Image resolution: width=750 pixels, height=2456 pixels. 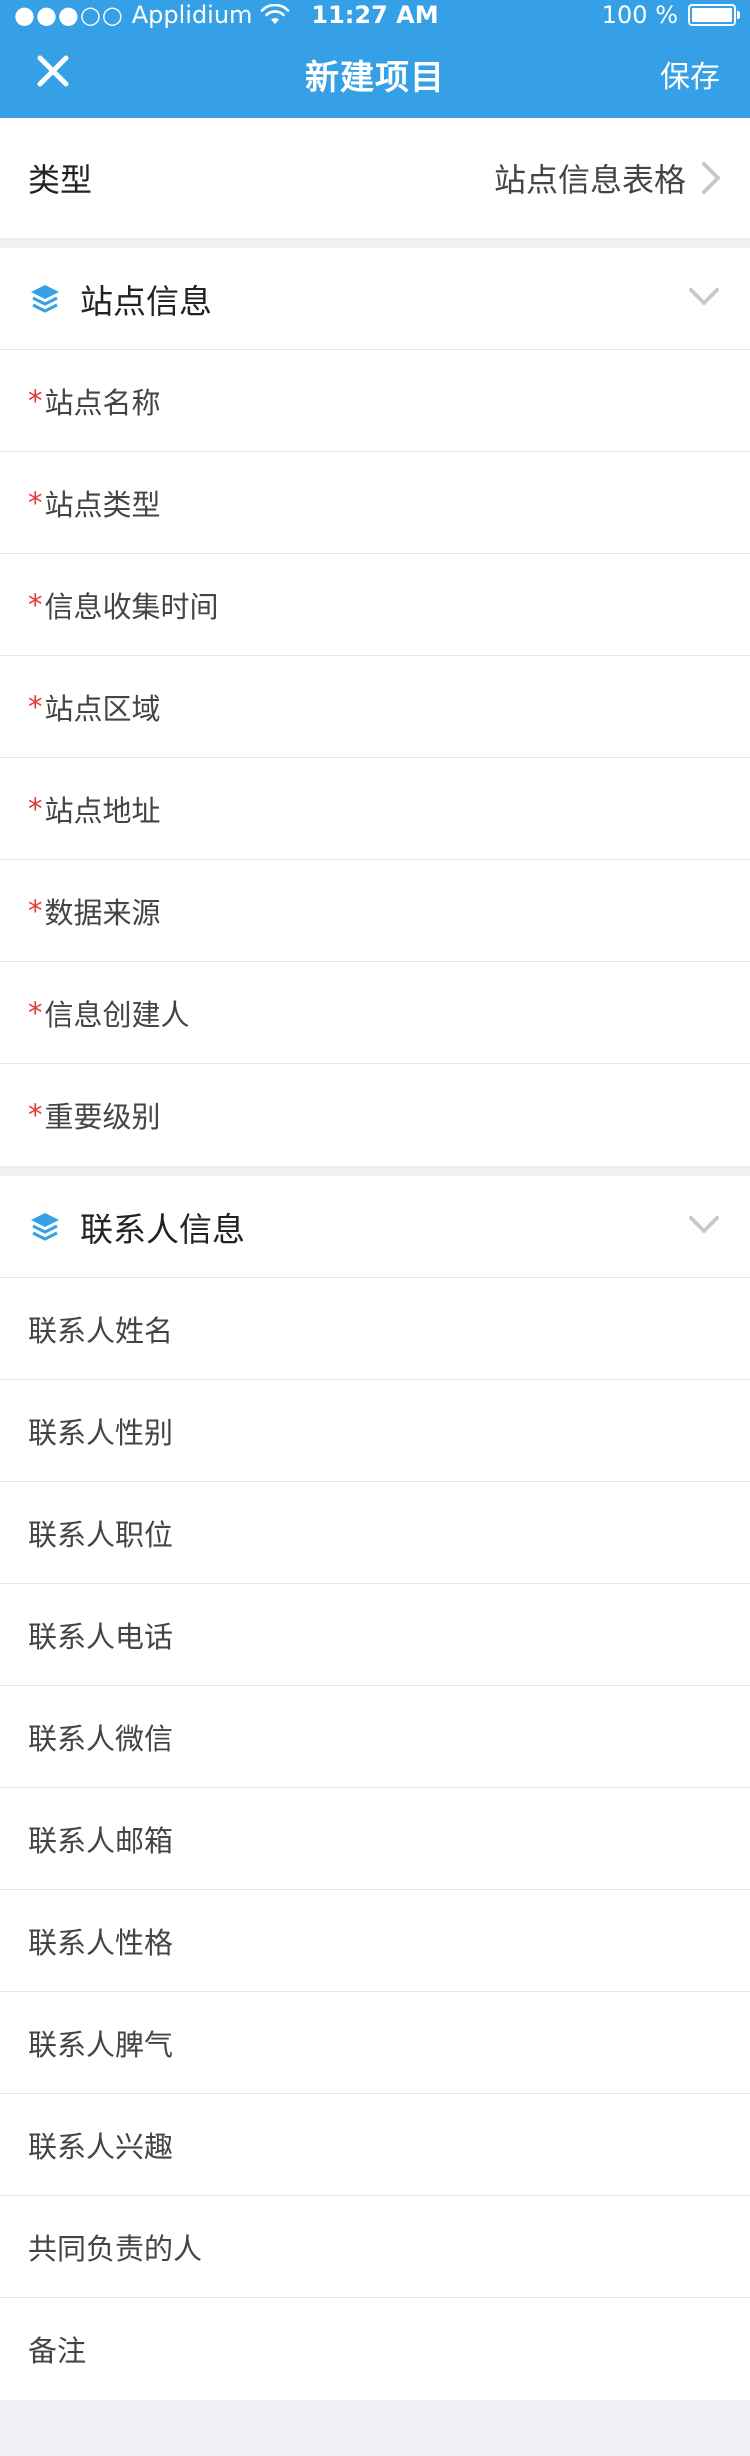 What do you see at coordinates (192, 15) in the screenshot?
I see `carrier-name: Applidium` at bounding box center [192, 15].